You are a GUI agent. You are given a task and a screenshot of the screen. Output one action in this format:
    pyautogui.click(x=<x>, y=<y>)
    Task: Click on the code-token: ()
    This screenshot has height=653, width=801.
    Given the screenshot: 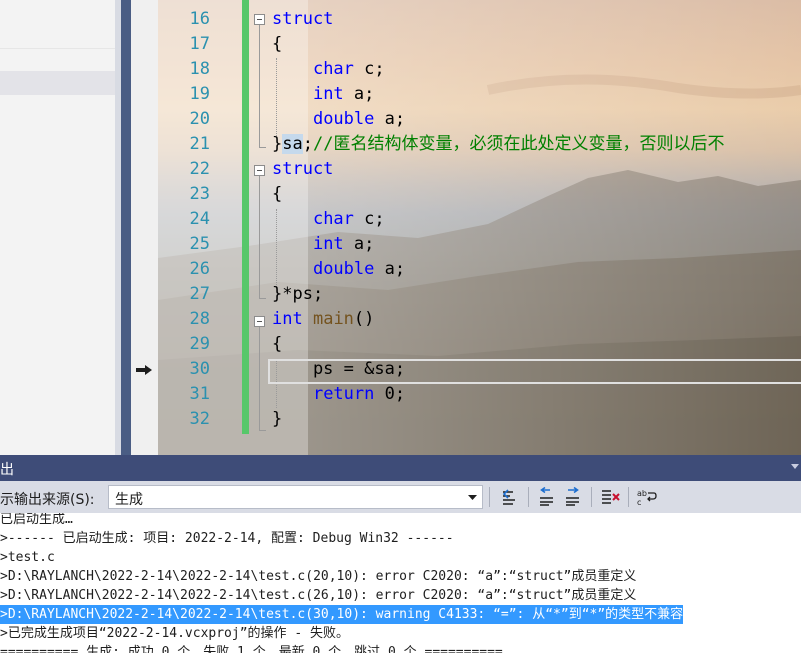 What is the action you would take?
    pyautogui.click(x=364, y=319)
    